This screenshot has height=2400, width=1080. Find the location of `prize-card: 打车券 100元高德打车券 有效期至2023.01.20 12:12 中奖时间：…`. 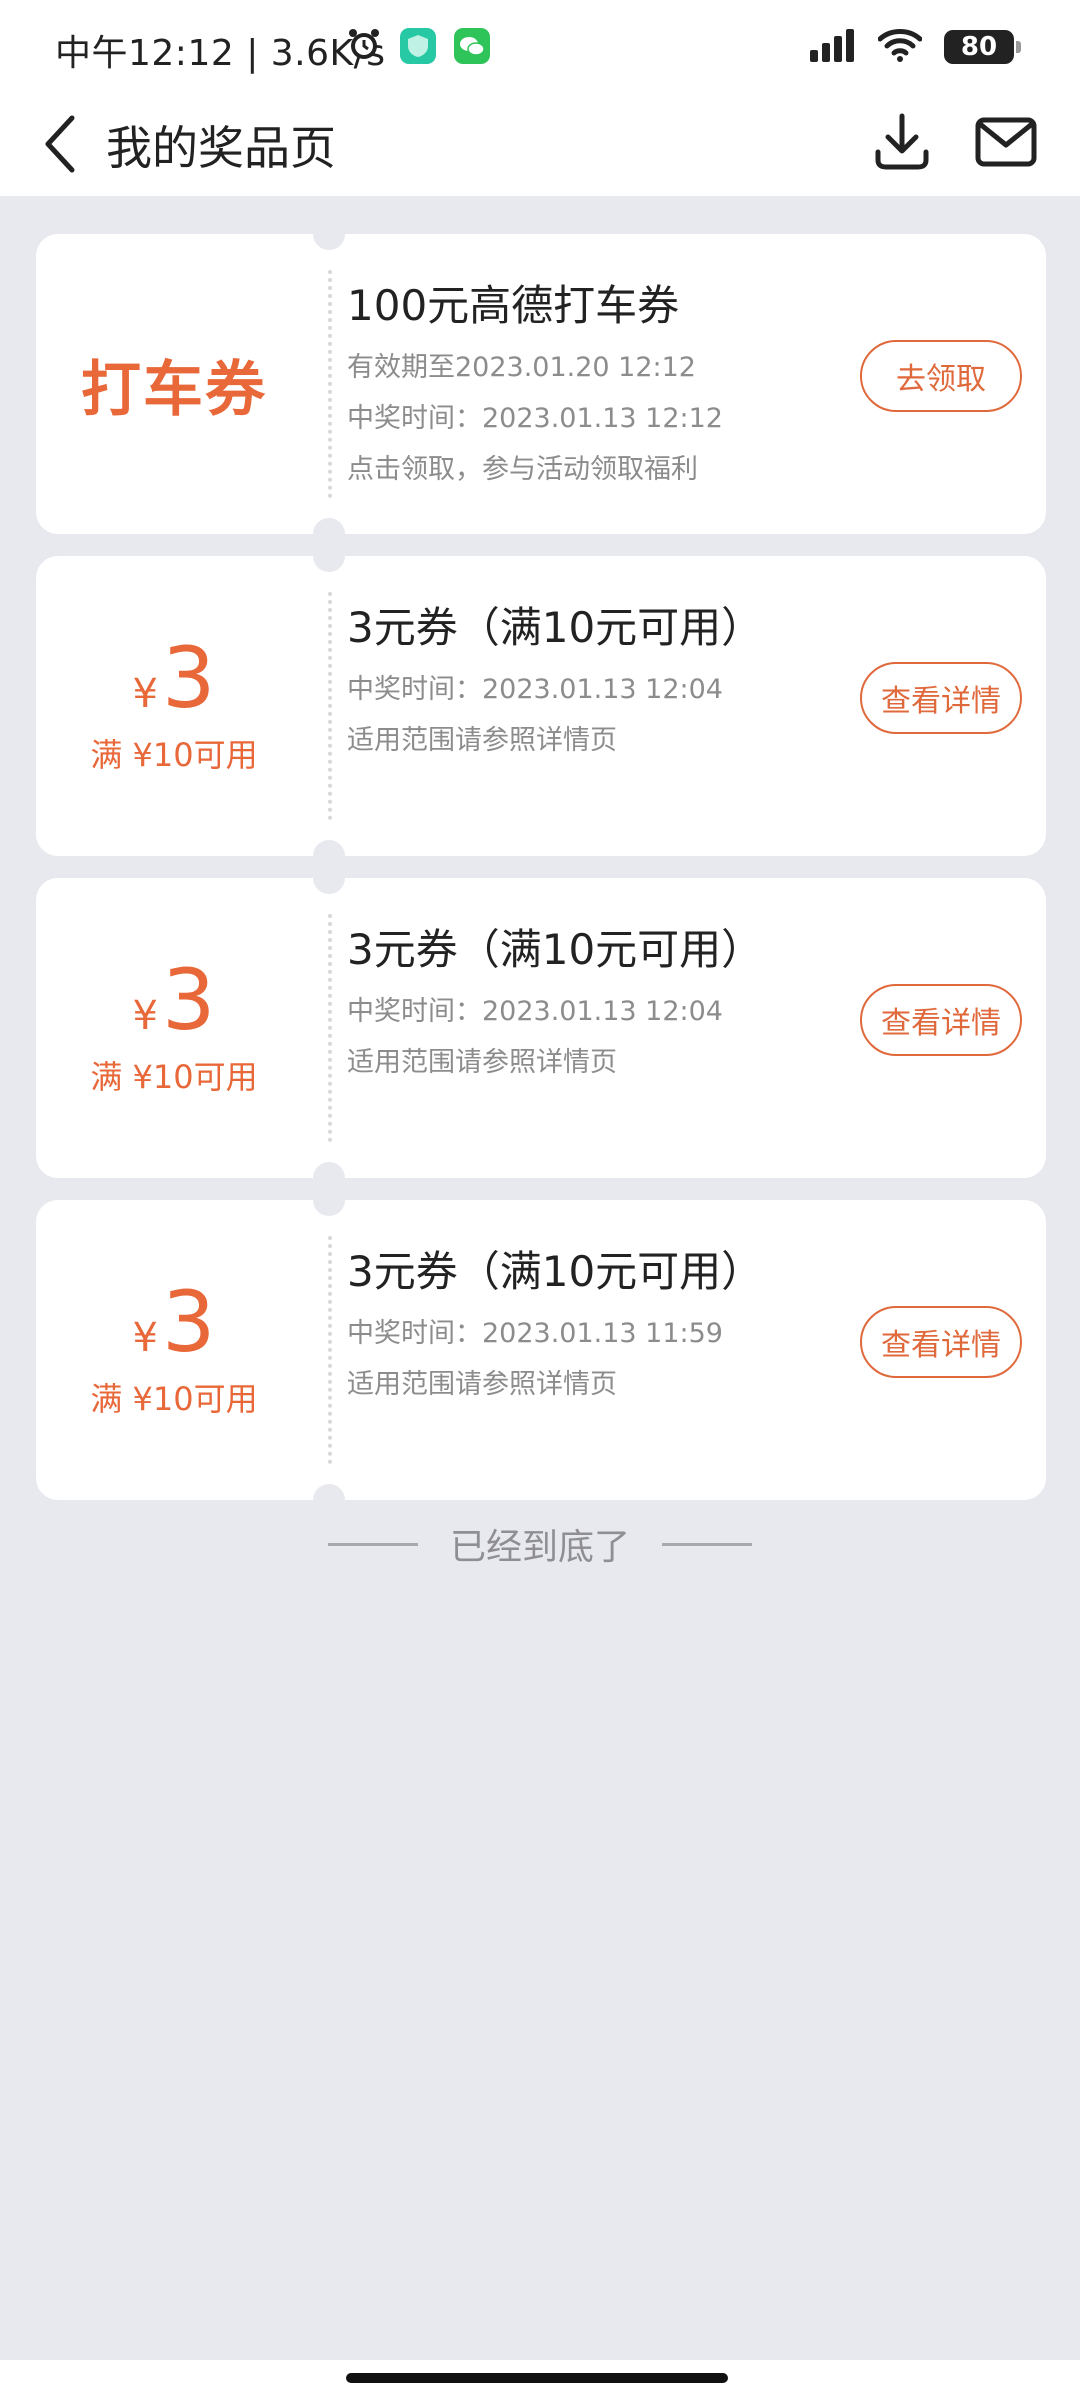

prize-card: 打车券 100元高德打车券 有效期至2023.01.20 12:12 中奖时间：… is located at coordinates (541, 384).